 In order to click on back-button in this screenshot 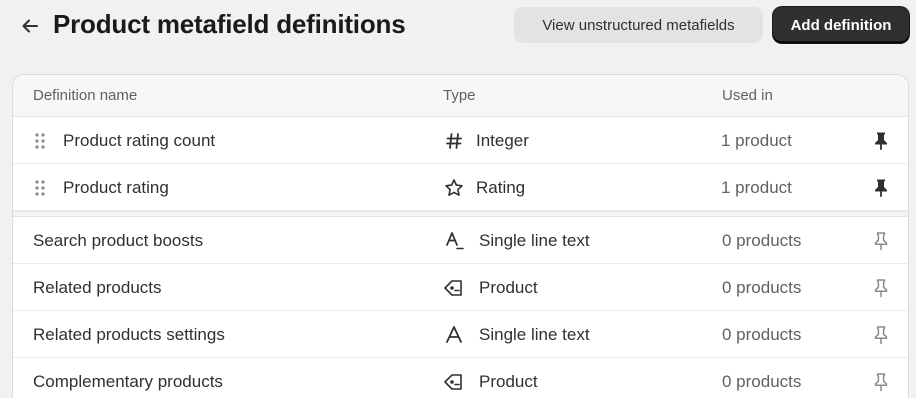, I will do `click(30, 26)`.